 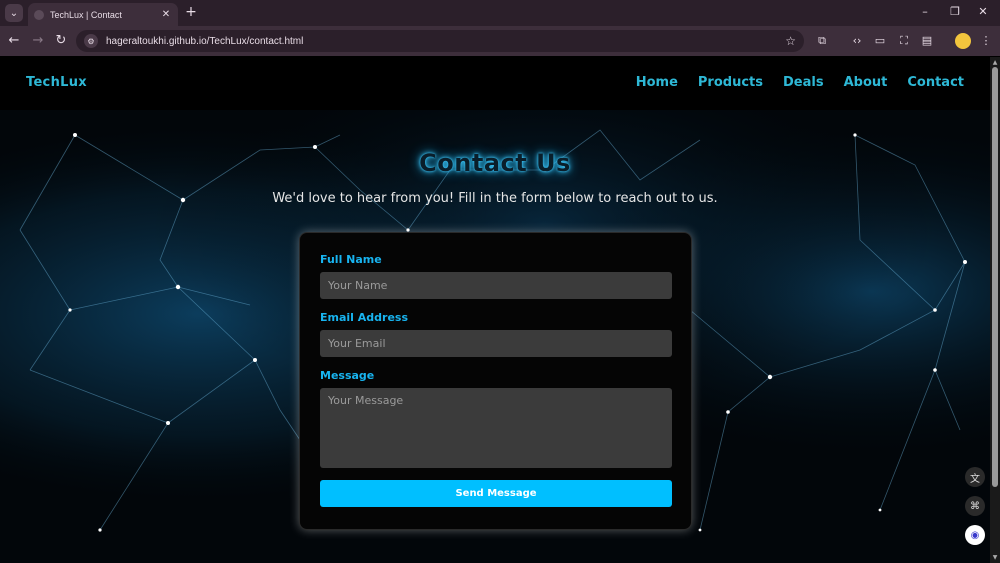 I want to click on site-info-icon: ⚙, so click(x=91, y=41).